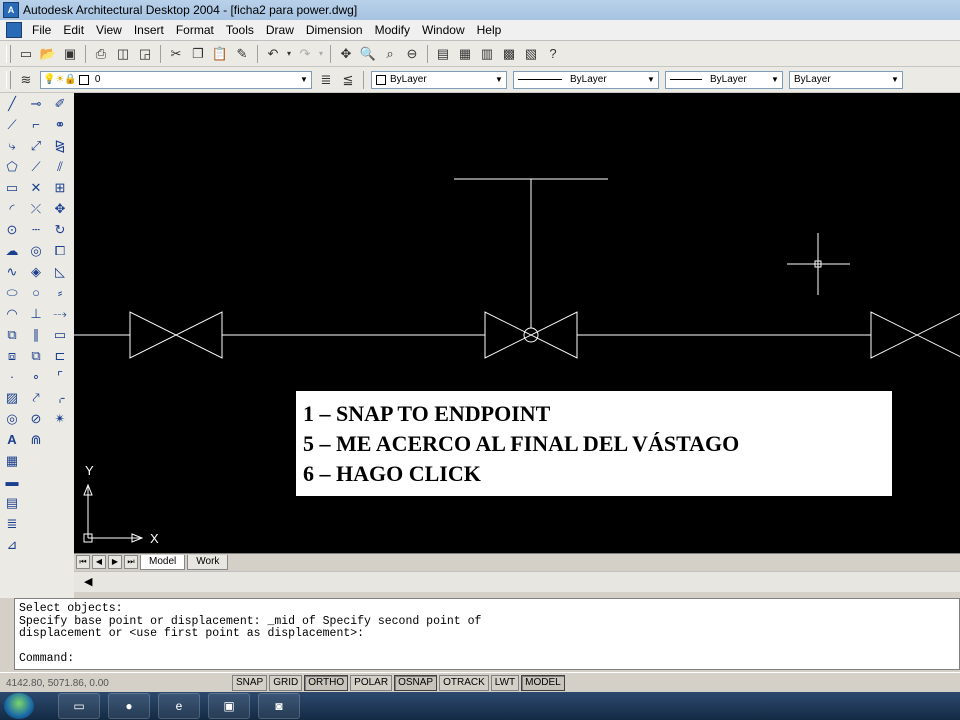 This screenshot has width=960, height=720. Describe the element at coordinates (12, 544) in the screenshot. I see `distance-icon: ⊿` at that location.